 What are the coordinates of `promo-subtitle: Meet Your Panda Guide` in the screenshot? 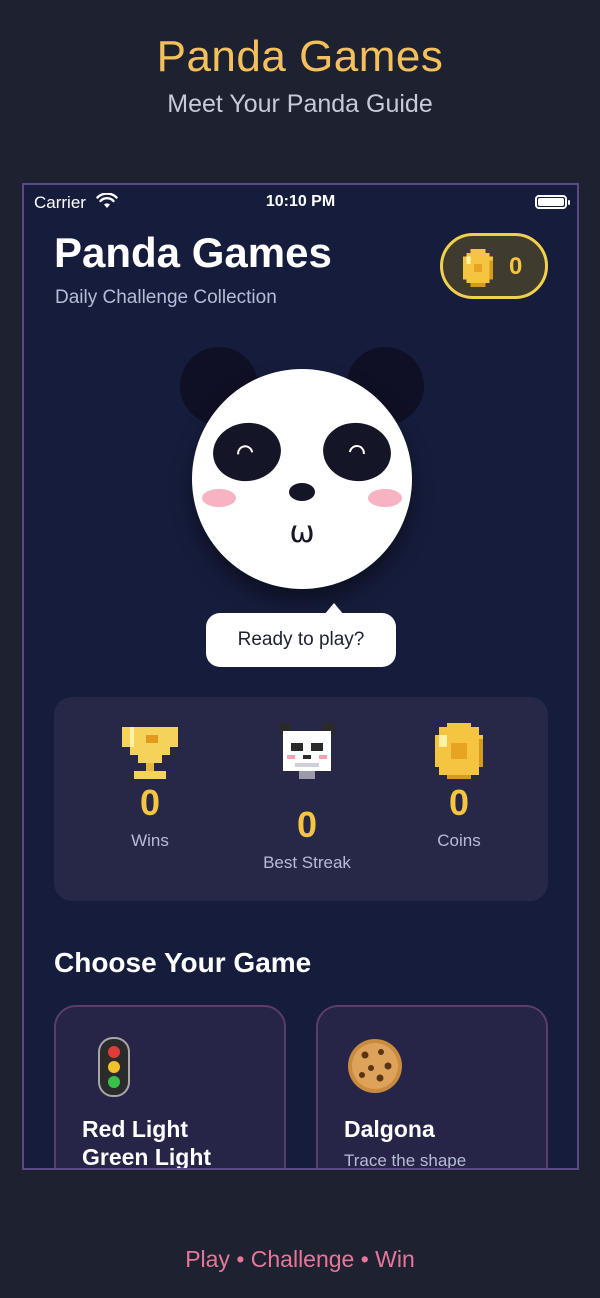 It's located at (300, 104).